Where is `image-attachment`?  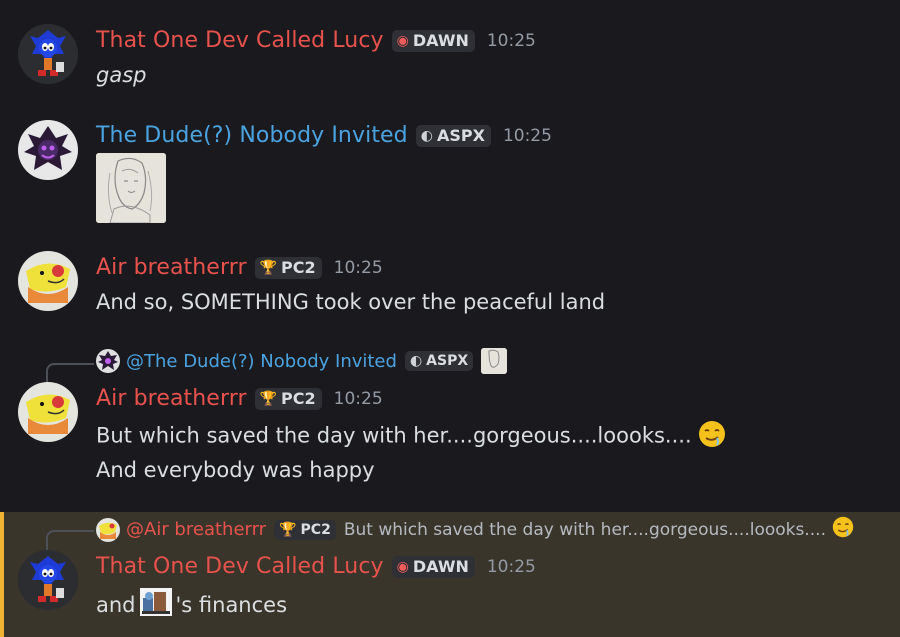
image-attachment is located at coordinates (131, 188).